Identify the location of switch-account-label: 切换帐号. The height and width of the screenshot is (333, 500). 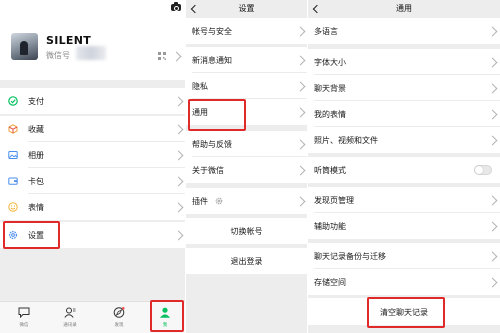
(246, 231).